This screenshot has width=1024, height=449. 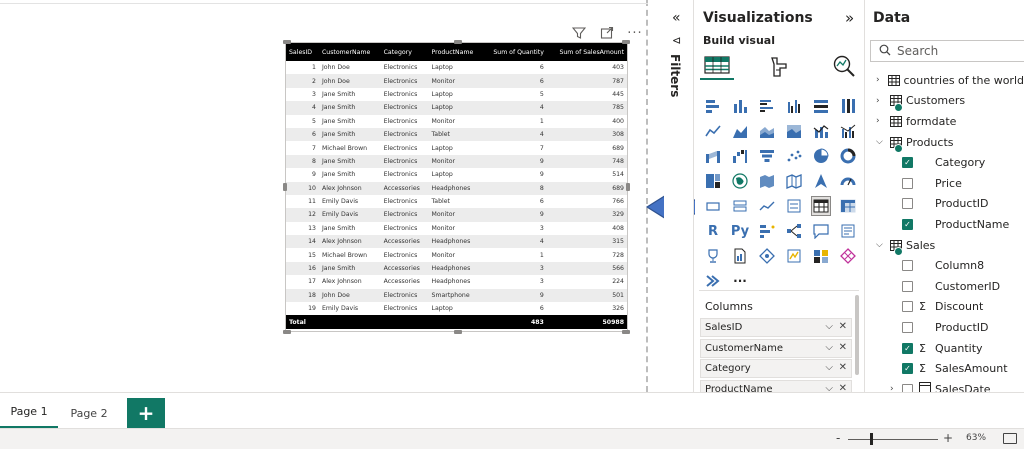 What do you see at coordinates (713, 206) in the screenshot?
I see `card-icon` at bounding box center [713, 206].